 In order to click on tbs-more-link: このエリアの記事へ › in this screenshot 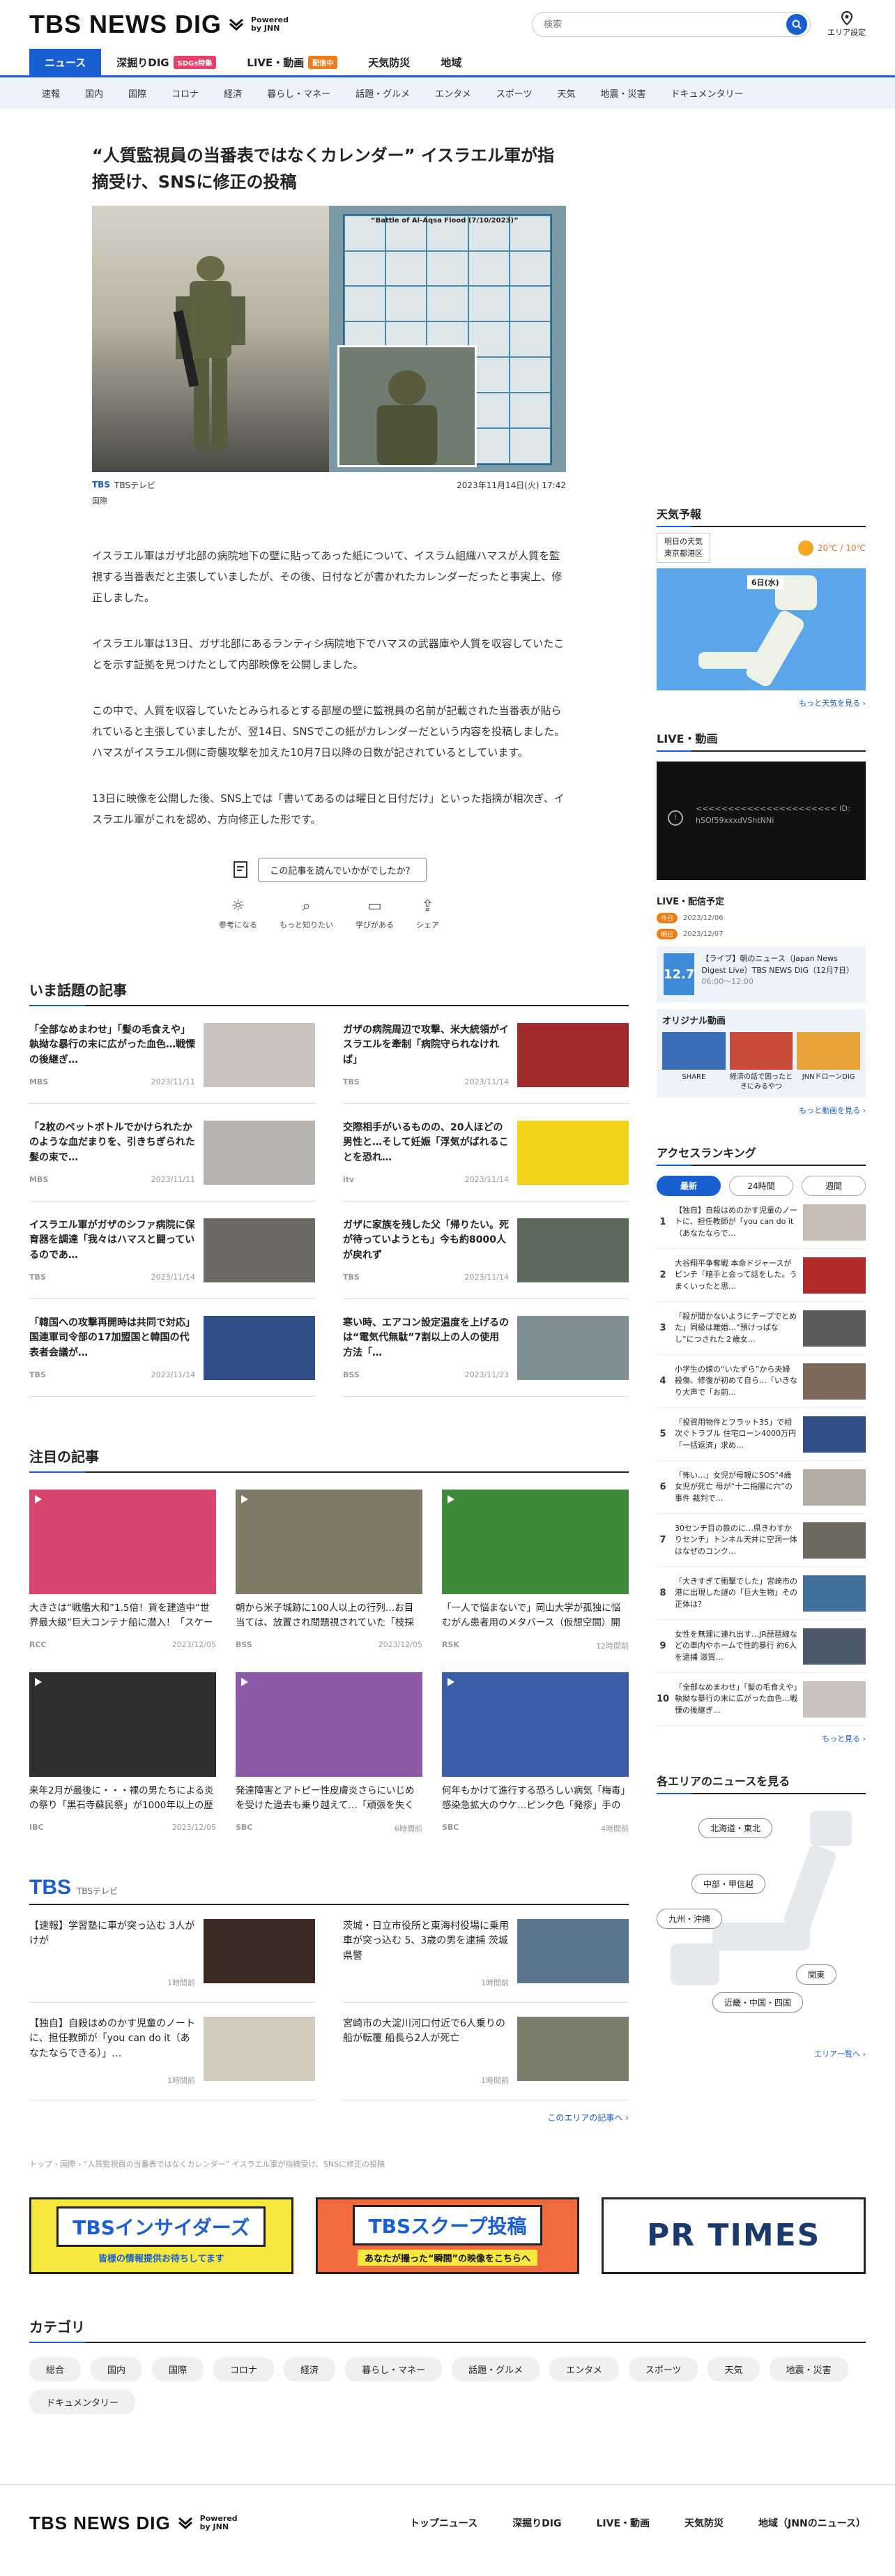, I will do `click(329, 2117)`.